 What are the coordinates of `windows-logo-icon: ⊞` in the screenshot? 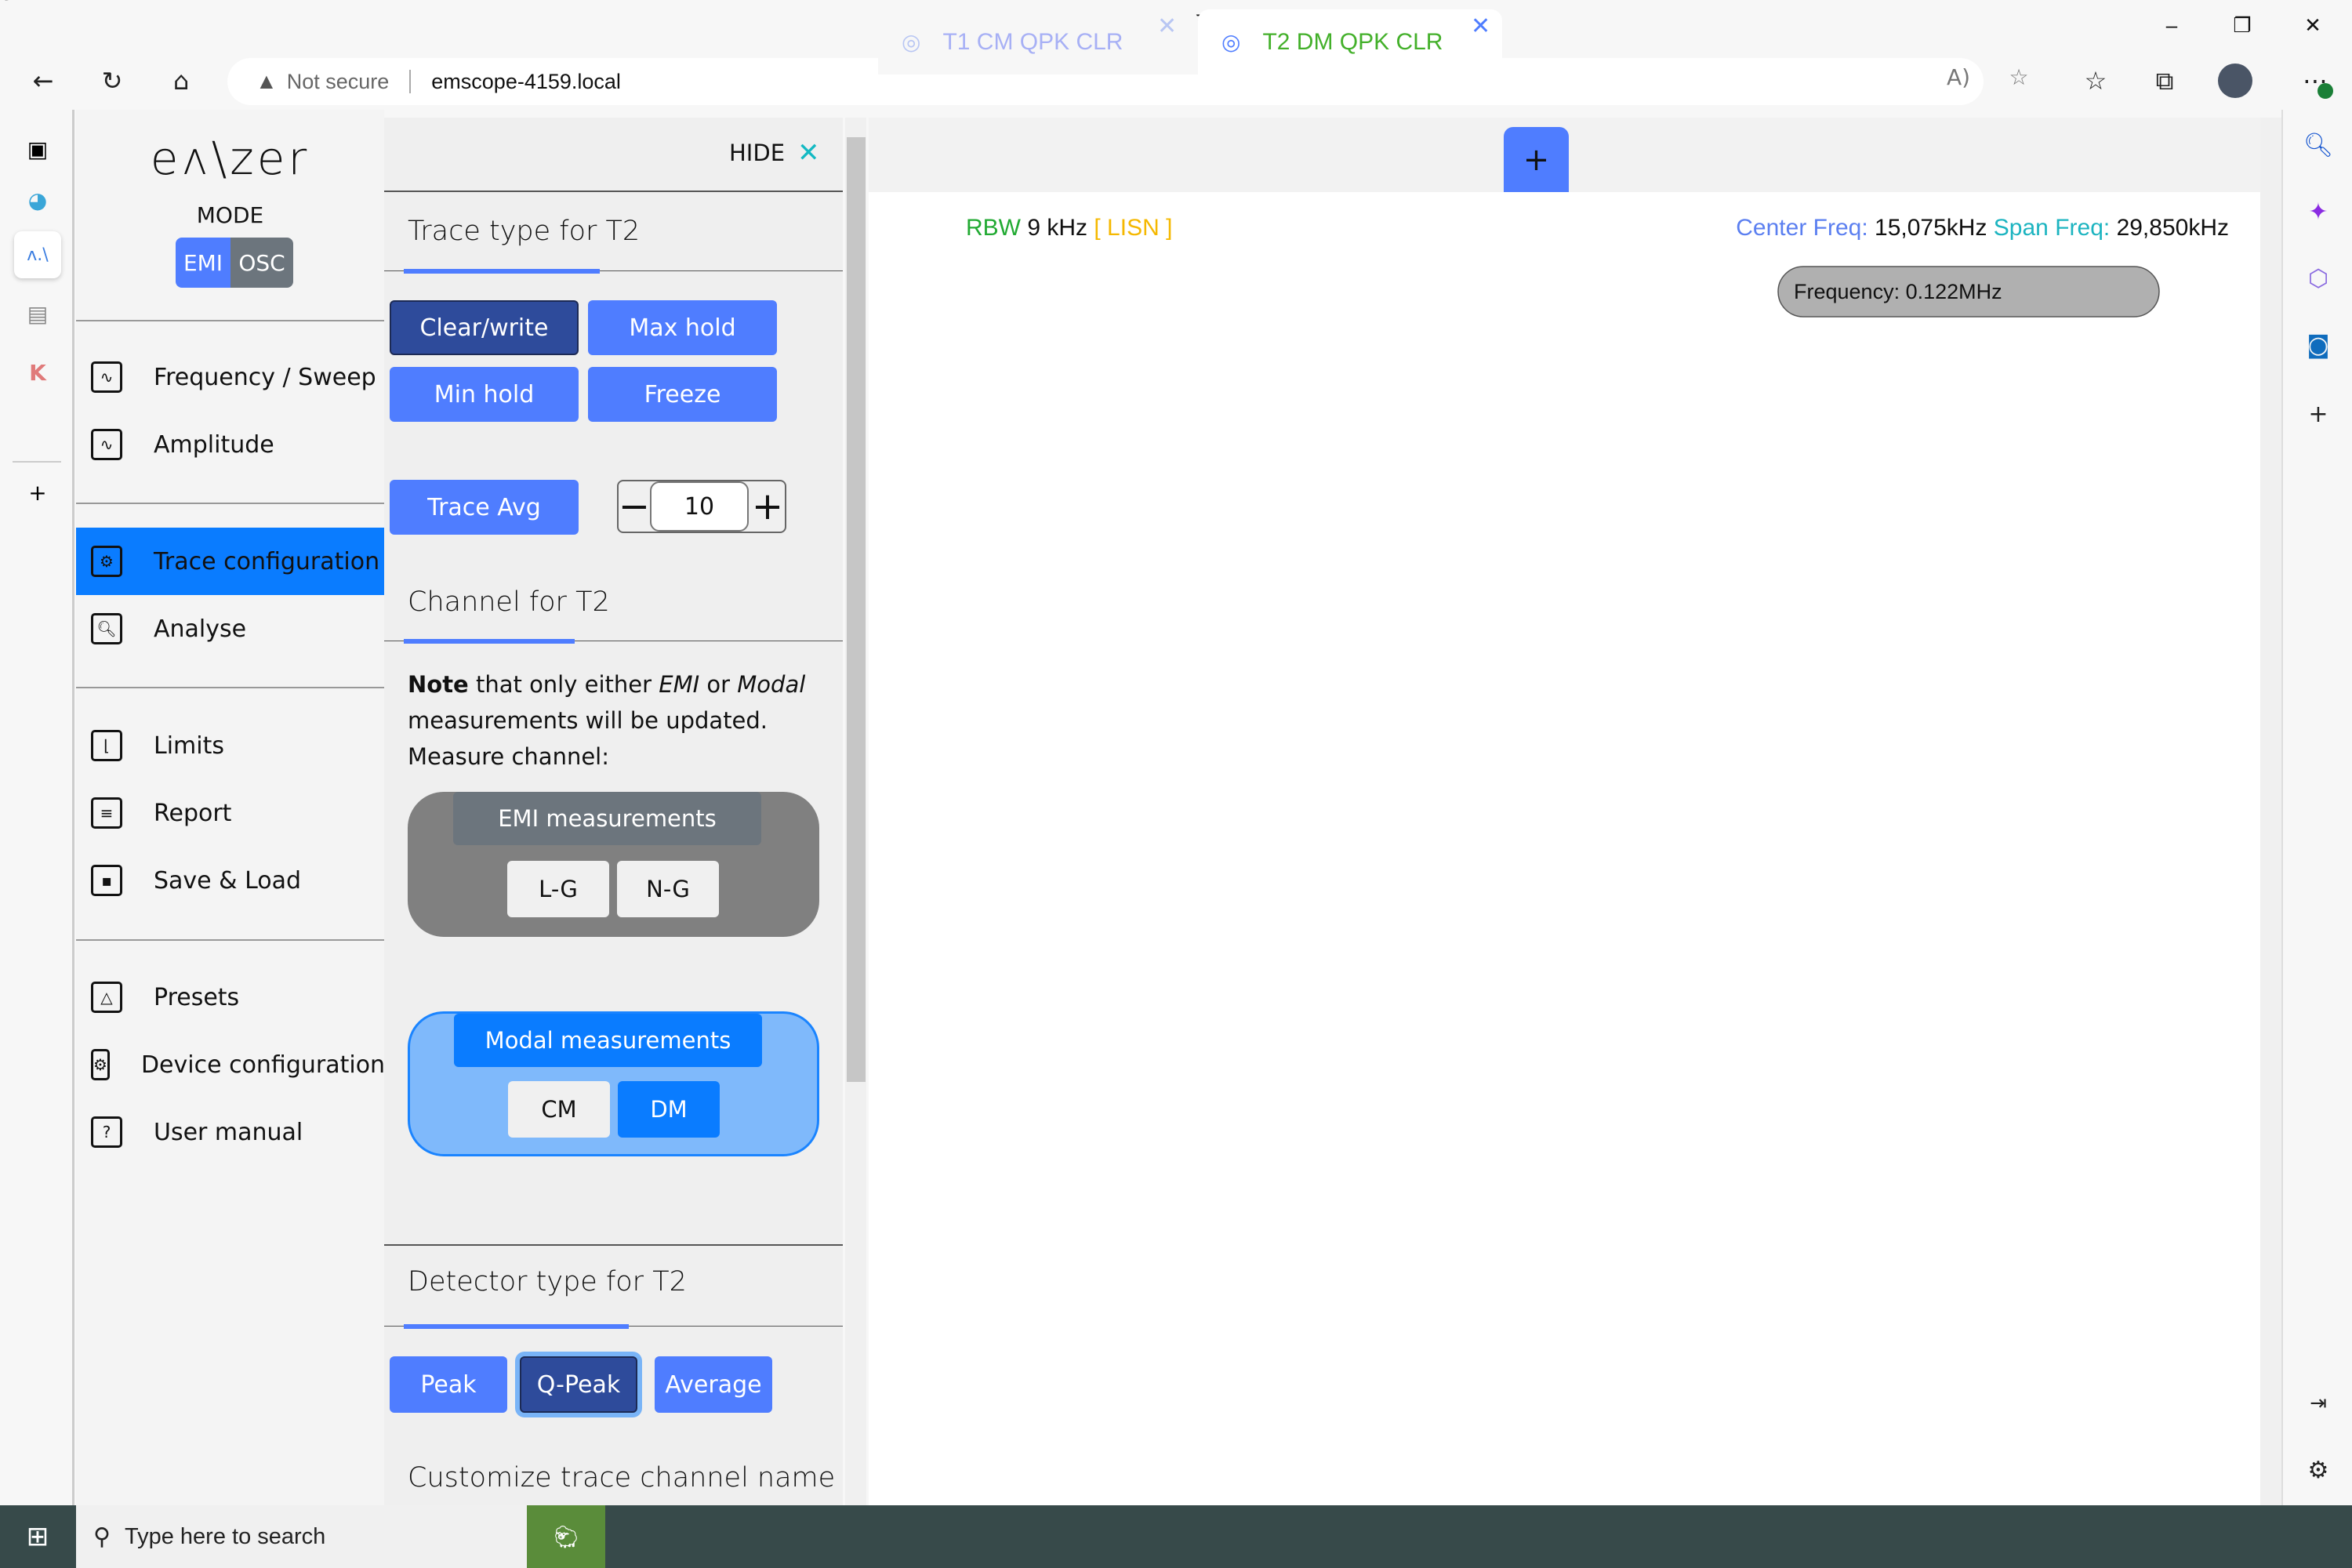 It's located at (37, 1536).